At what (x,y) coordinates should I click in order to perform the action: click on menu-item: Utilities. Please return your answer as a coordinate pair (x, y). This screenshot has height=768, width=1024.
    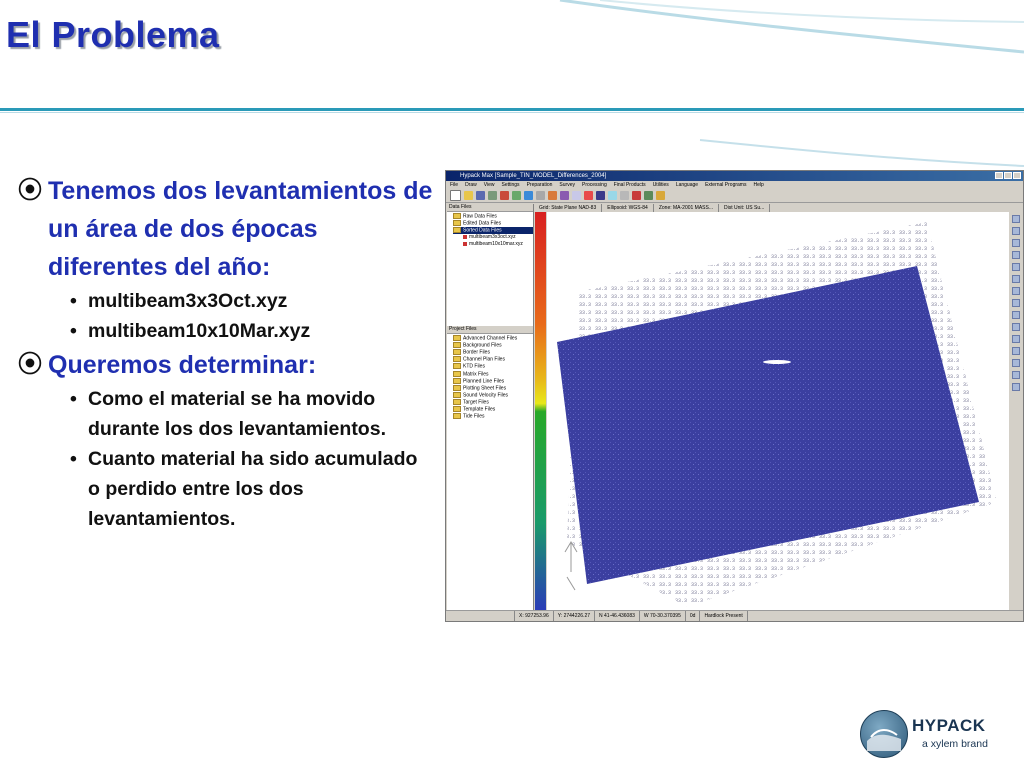
    Looking at the image, I should click on (660, 185).